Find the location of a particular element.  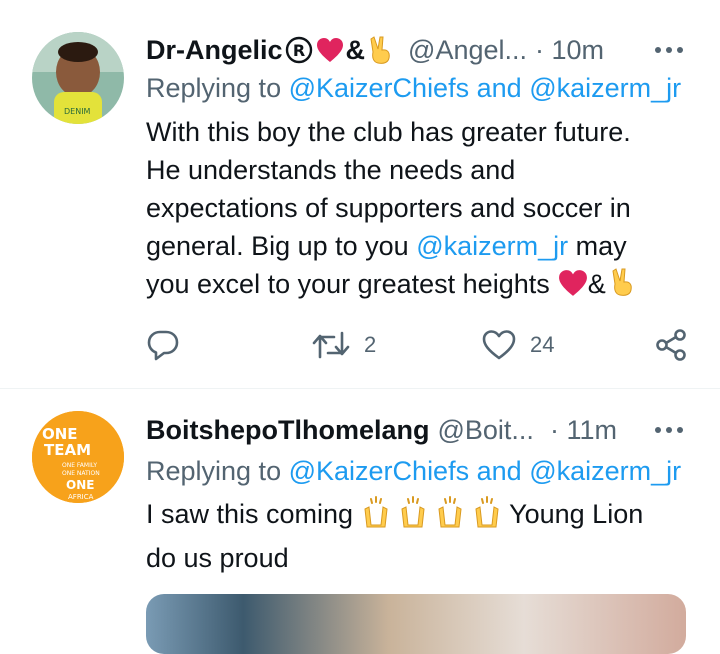

retweet-count: 2 is located at coordinates (370, 344).